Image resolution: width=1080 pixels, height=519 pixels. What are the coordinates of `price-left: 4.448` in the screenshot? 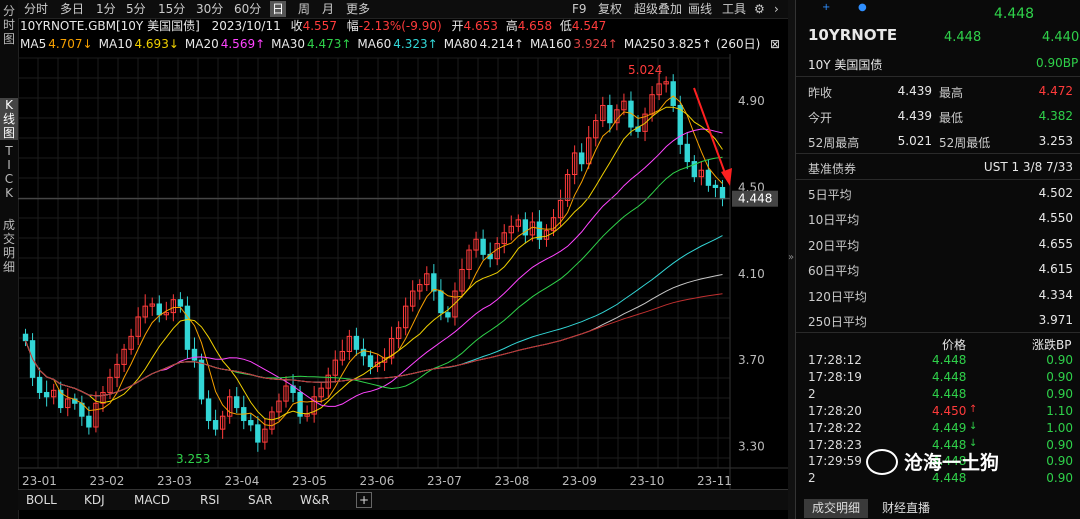 It's located at (963, 37).